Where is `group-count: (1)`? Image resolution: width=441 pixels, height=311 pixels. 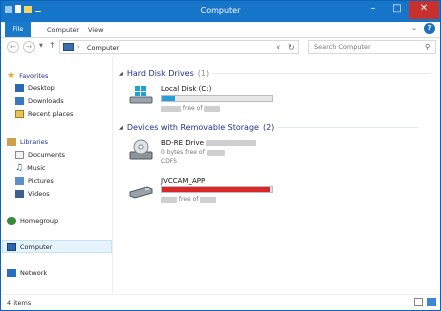
group-count: (1) is located at coordinates (203, 73).